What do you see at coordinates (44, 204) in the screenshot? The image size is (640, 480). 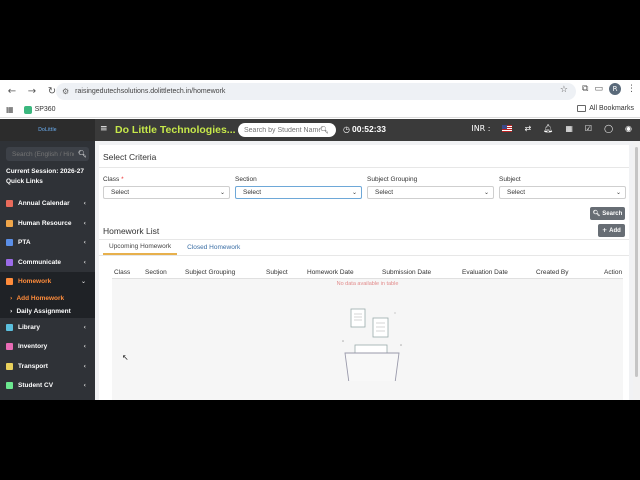 I see `sidebar-item-label: Annual Calendar` at bounding box center [44, 204].